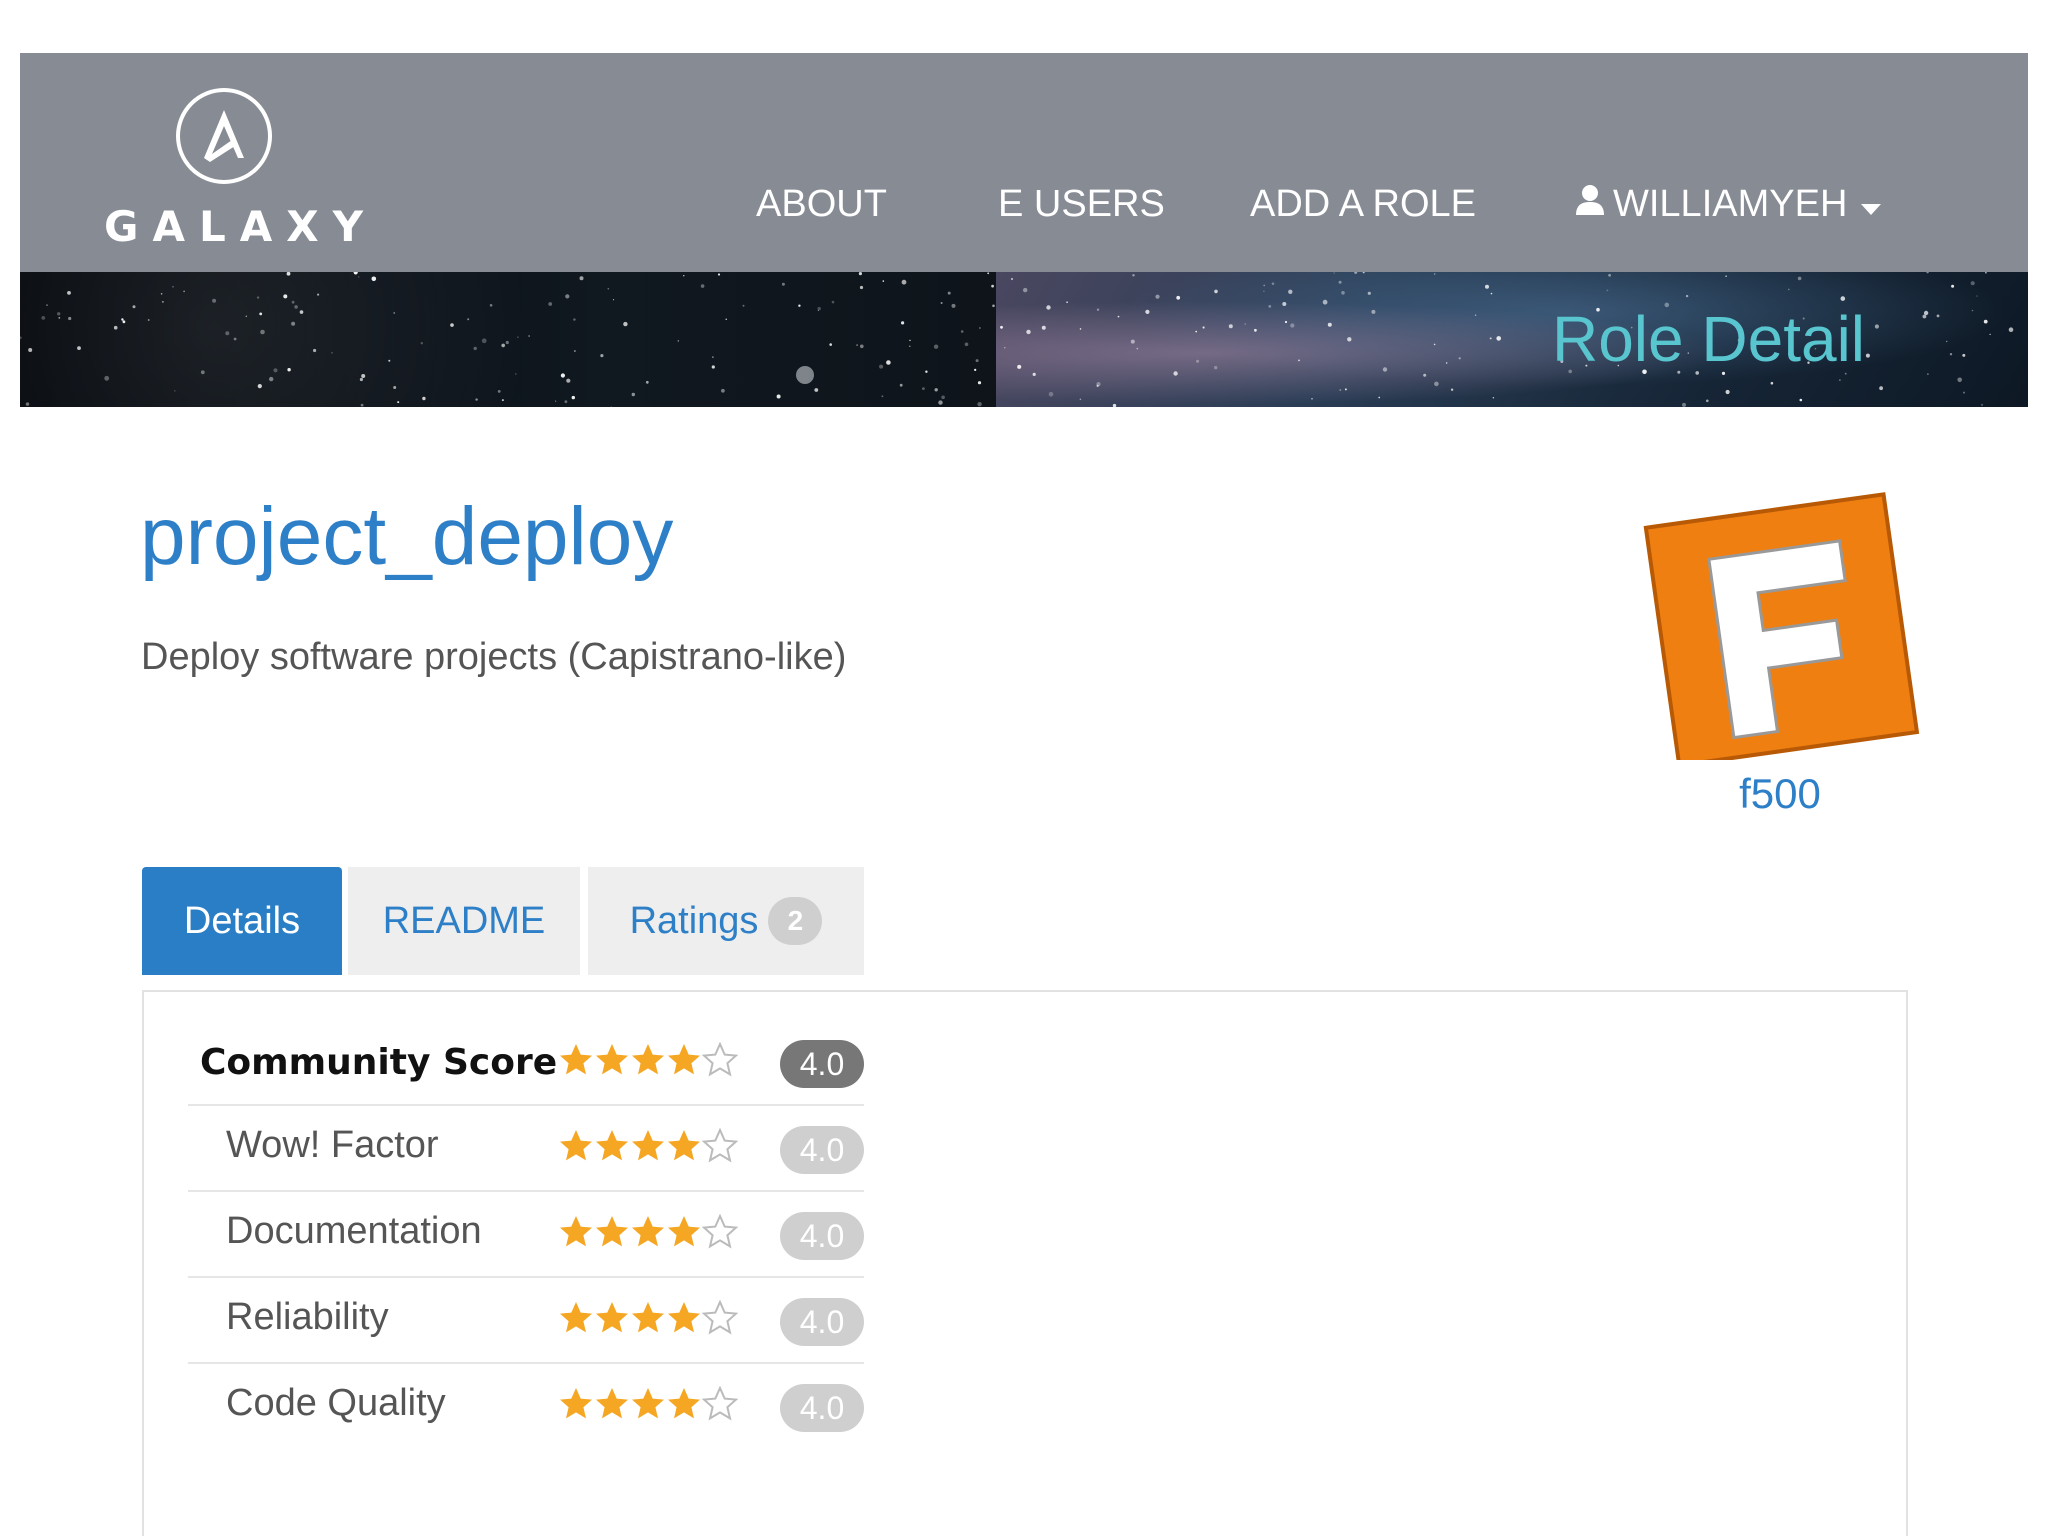 The width and height of the screenshot is (2048, 1536). Describe the element at coordinates (822, 1322) in the screenshot. I see `score-badge: 4.0` at that location.